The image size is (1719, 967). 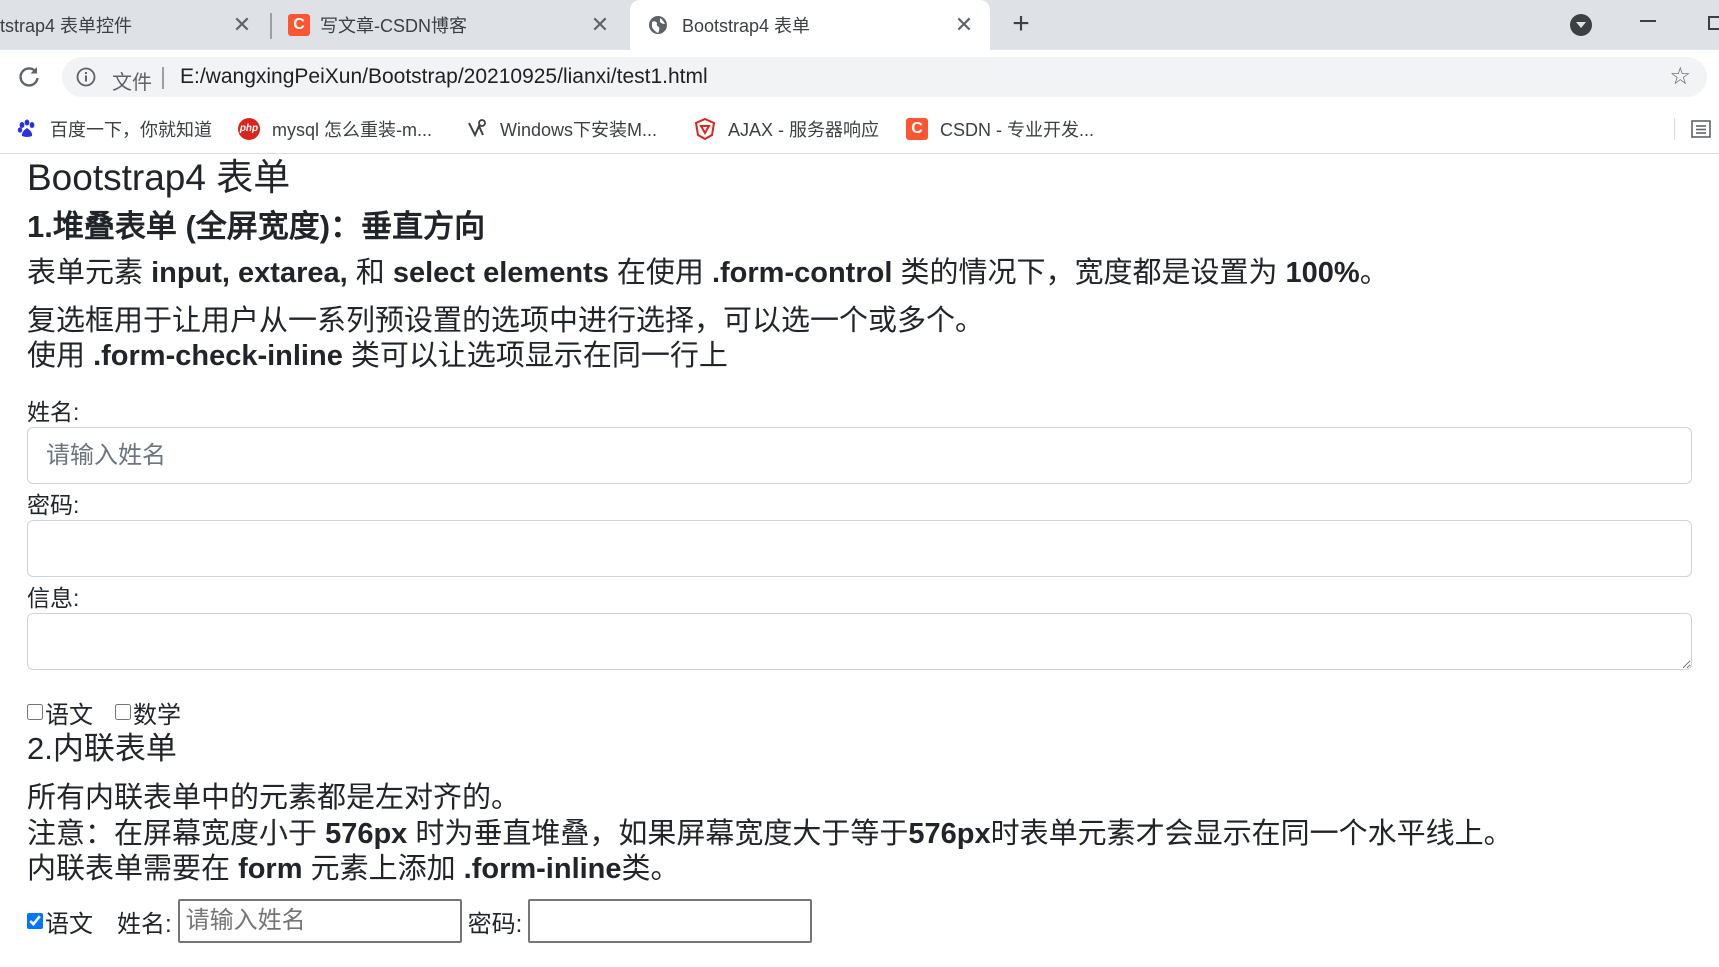 What do you see at coordinates (53, 505) in the screenshot?
I see `password-label: 密码:` at bounding box center [53, 505].